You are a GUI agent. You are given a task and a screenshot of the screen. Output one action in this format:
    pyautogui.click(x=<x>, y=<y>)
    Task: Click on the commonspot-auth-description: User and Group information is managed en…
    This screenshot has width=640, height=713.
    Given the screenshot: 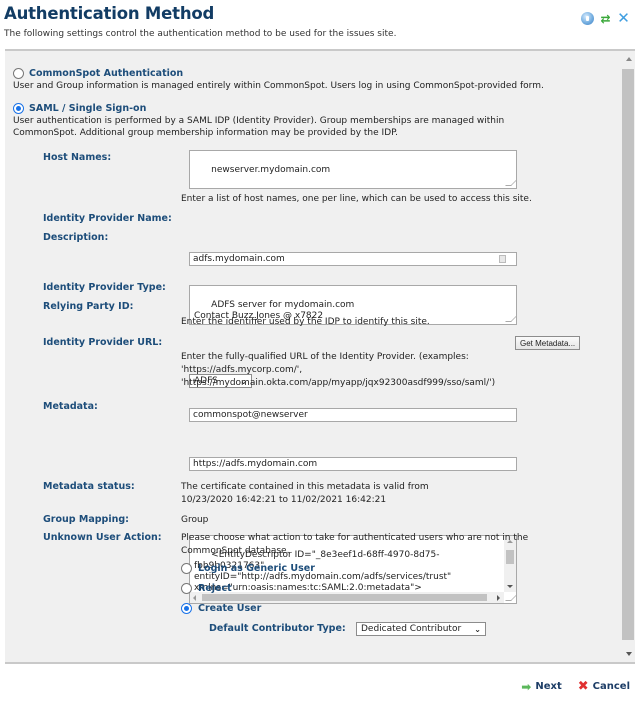 What is the action you would take?
    pyautogui.click(x=278, y=86)
    